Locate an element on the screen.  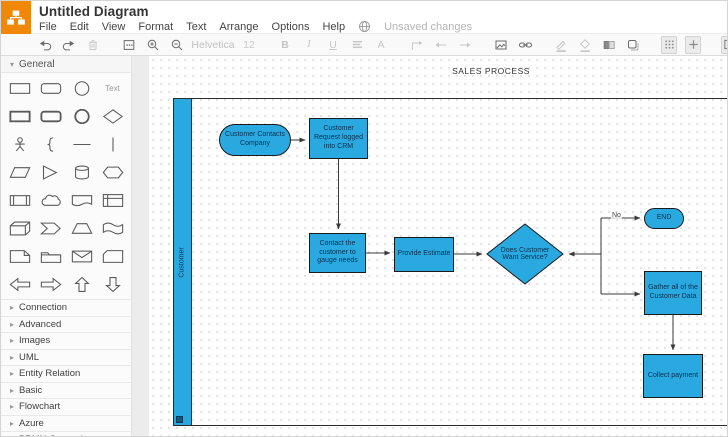
font-color-button: A is located at coordinates (381, 45).